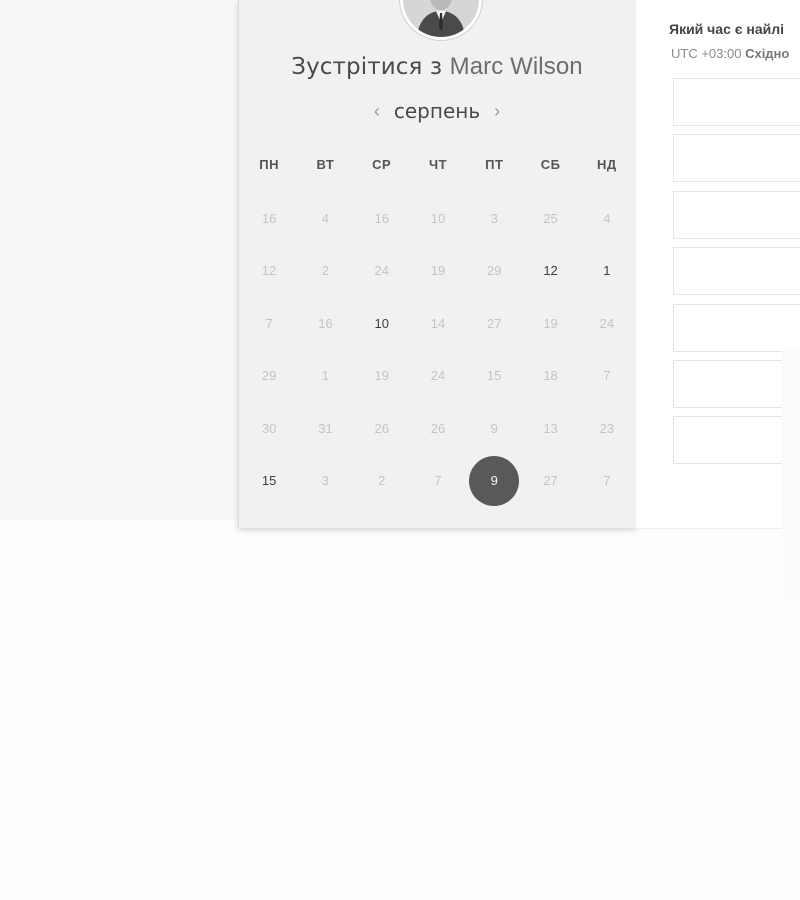 Image resolution: width=800 pixels, height=900 pixels. What do you see at coordinates (727, 29) in the screenshot?
I see `time-question: Який час є найлі` at bounding box center [727, 29].